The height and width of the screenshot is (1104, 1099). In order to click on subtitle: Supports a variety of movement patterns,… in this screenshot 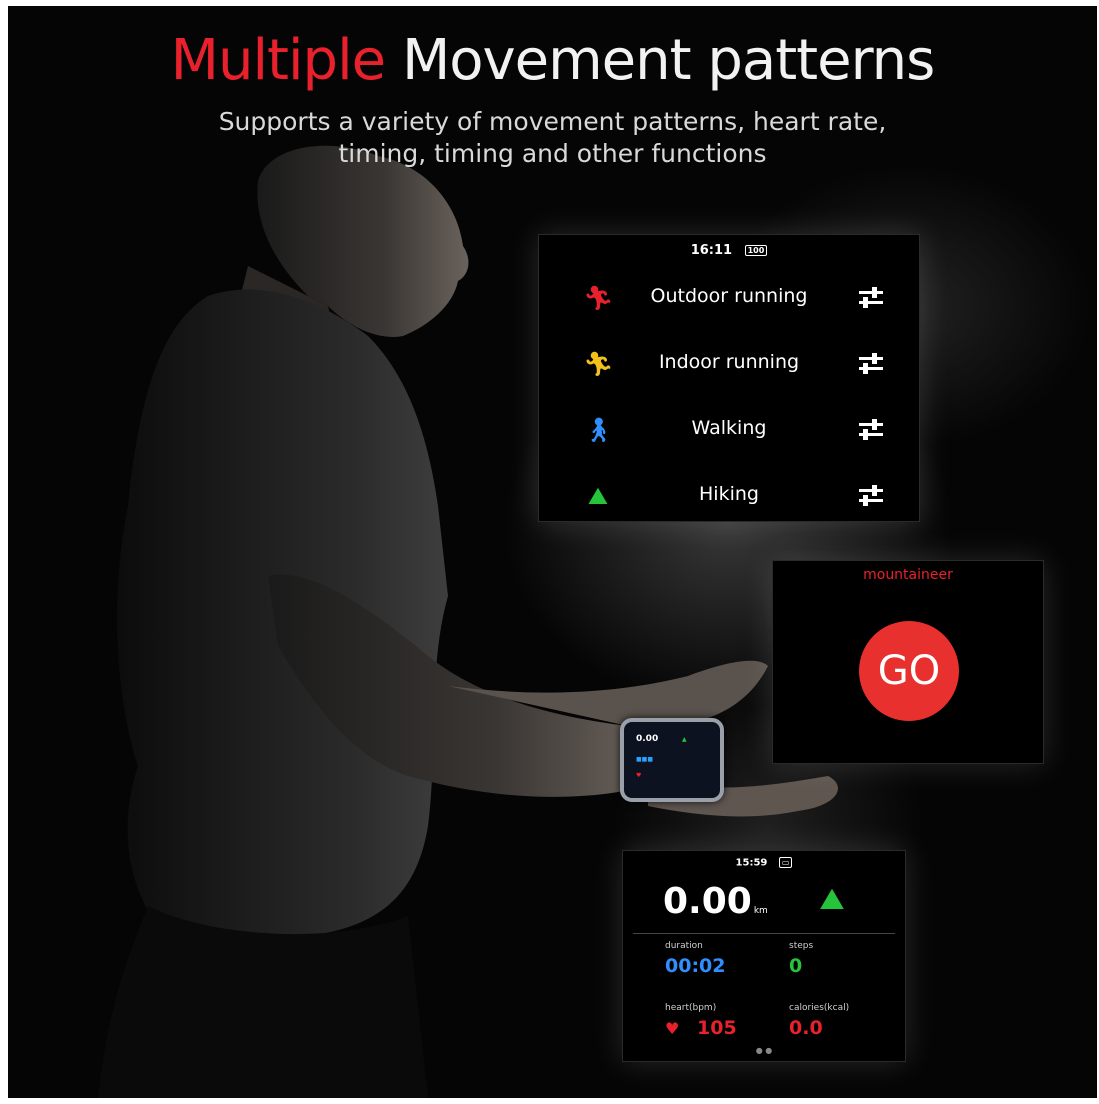, I will do `click(552, 138)`.